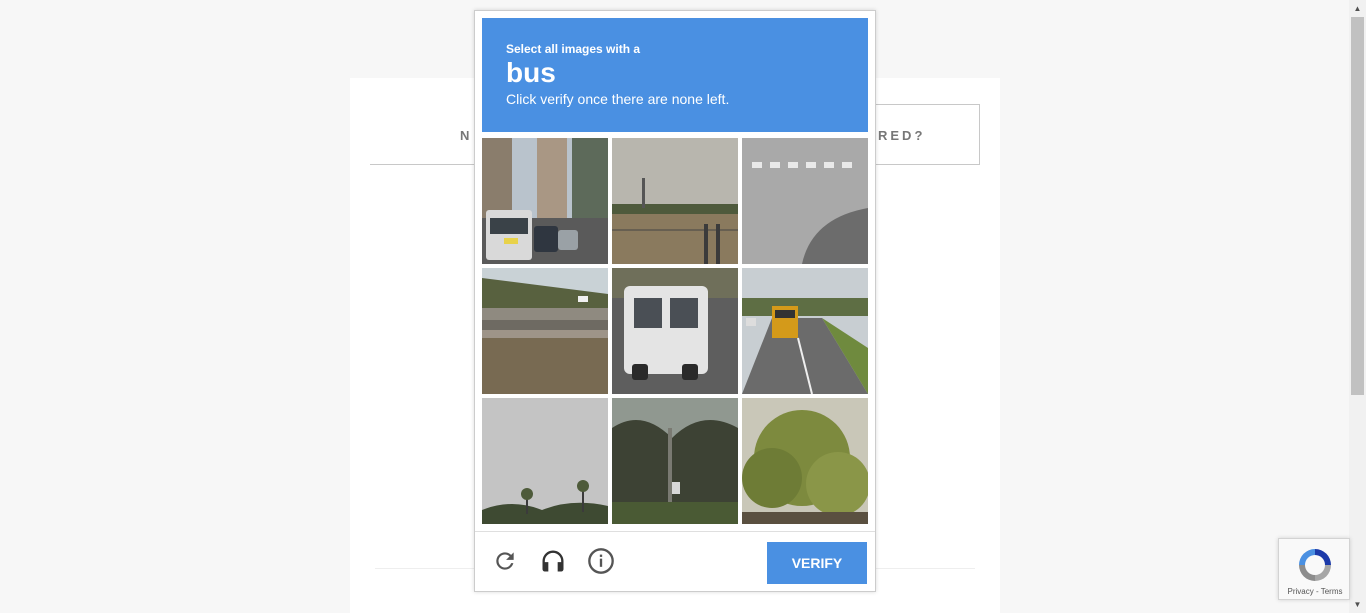 Image resolution: width=1366 pixels, height=613 pixels. I want to click on page-tab-right-label: RED?, so click(901, 135).